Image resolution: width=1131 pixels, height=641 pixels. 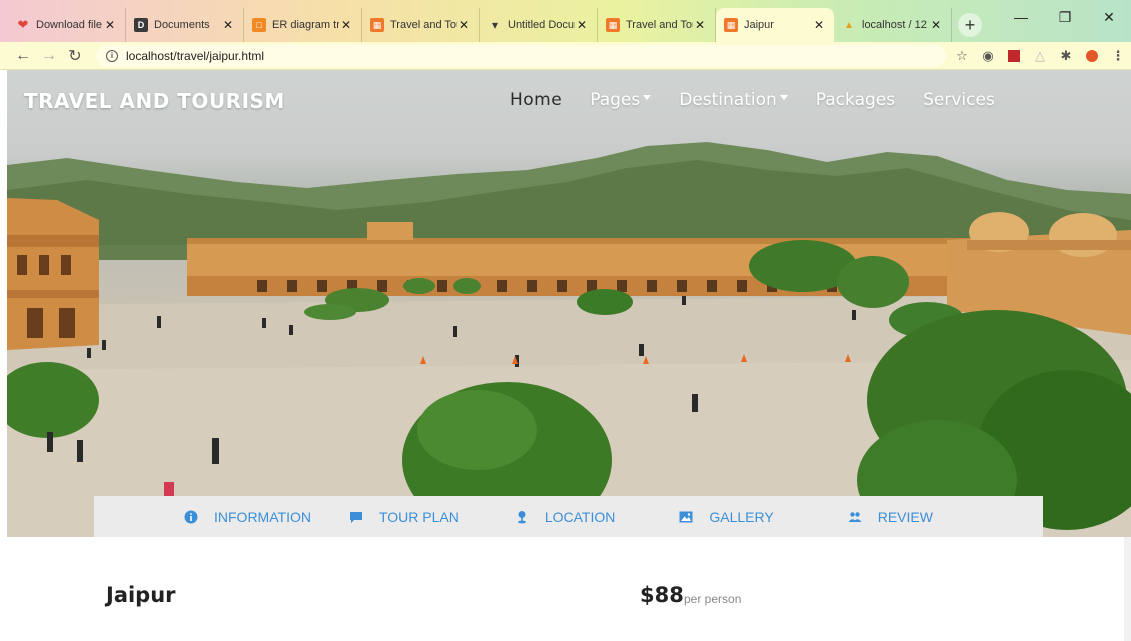 What do you see at coordinates (959, 100) in the screenshot?
I see `nav-services: Services` at bounding box center [959, 100].